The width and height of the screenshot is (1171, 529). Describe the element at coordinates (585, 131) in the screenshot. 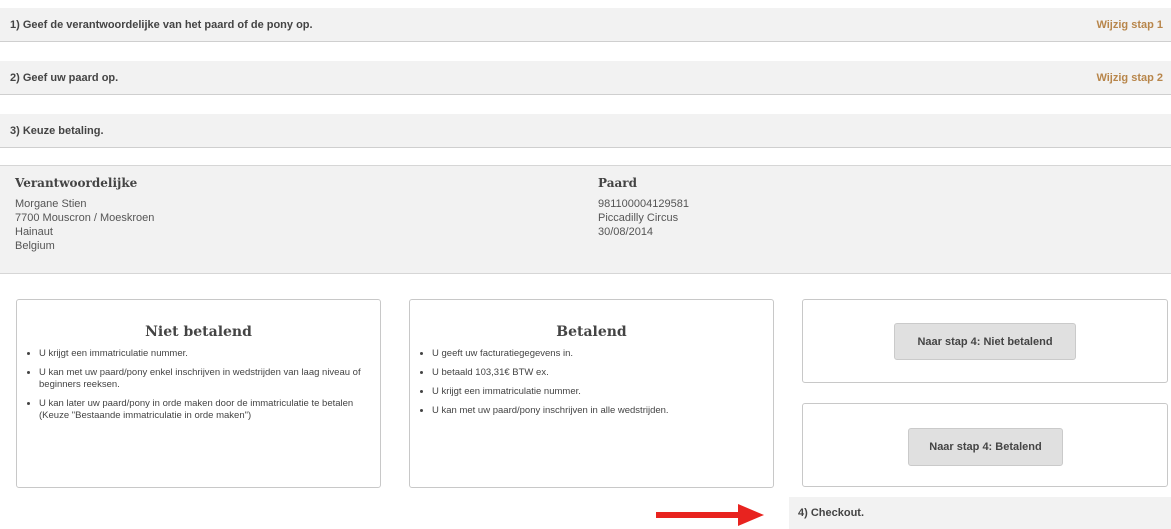

I see `step-3-bar: 3) Keuze betaling.` at that location.